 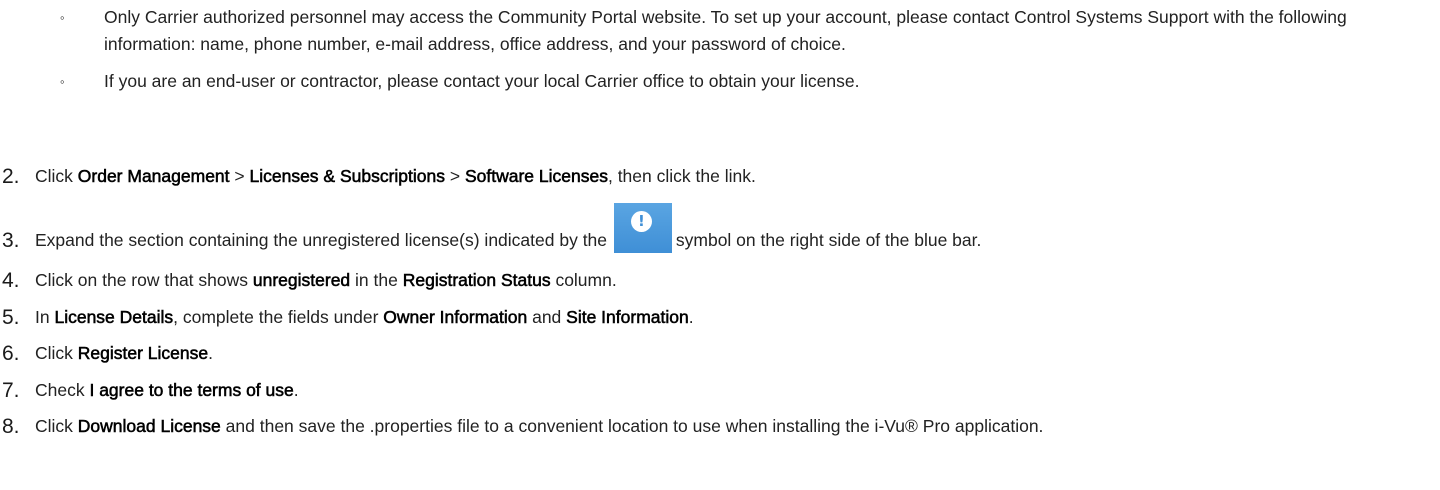 I want to click on unregistered-alert-icon: !, so click(x=642, y=228).